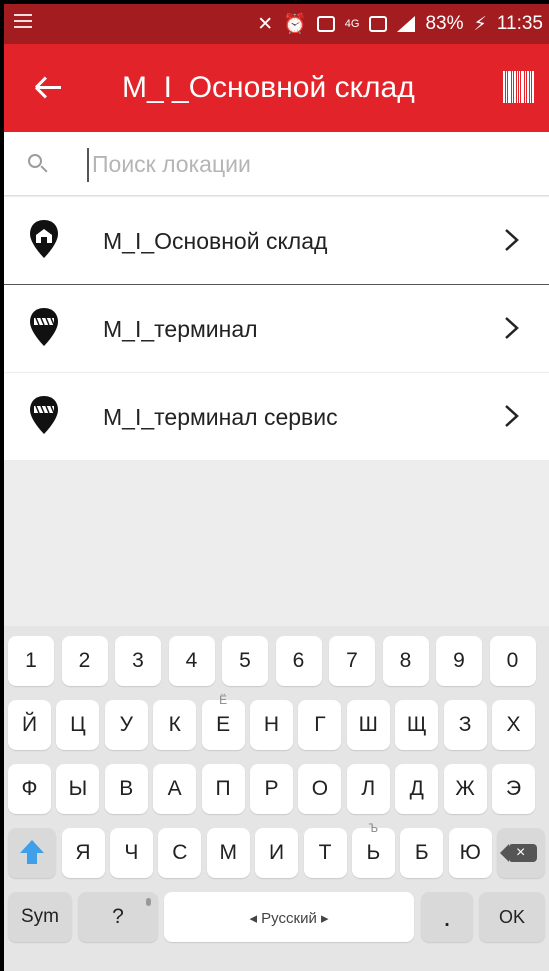 This screenshot has width=549, height=971. I want to click on key-7: 7, so click(352, 661).